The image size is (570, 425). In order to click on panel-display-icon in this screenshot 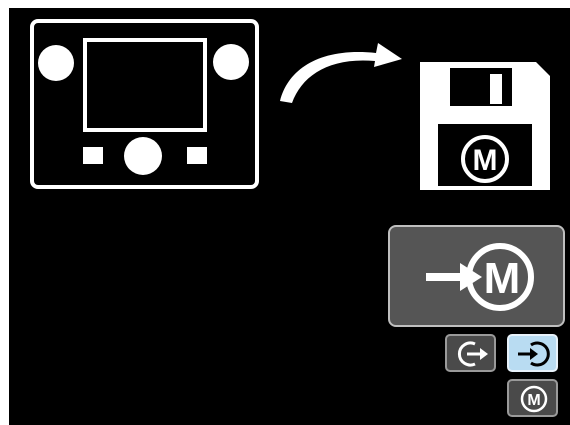, I will do `click(145, 85)`.